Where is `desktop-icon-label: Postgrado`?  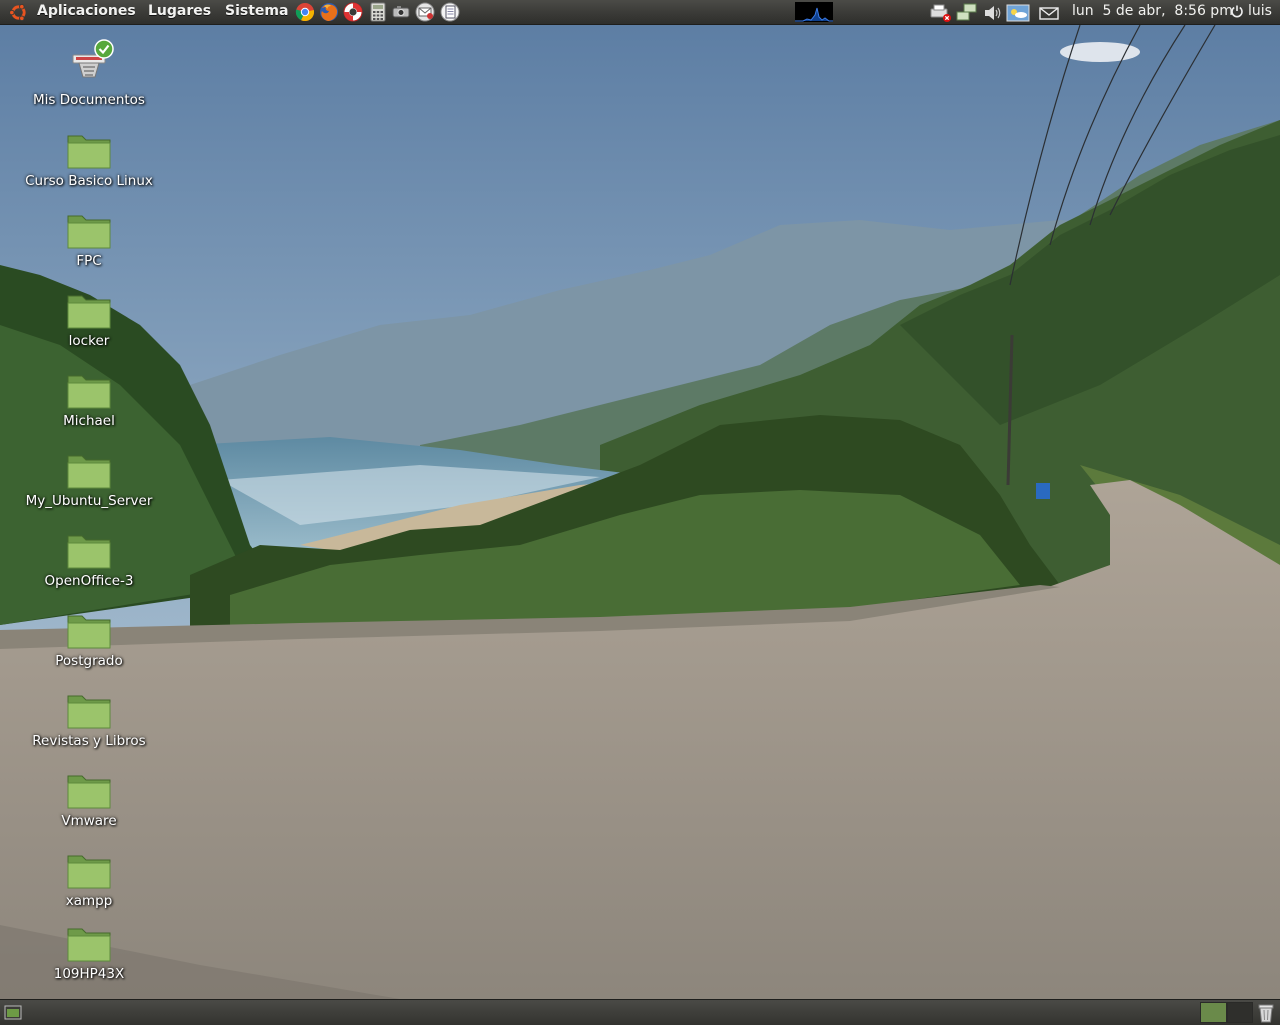 desktop-icon-label: Postgrado is located at coordinates (89, 661).